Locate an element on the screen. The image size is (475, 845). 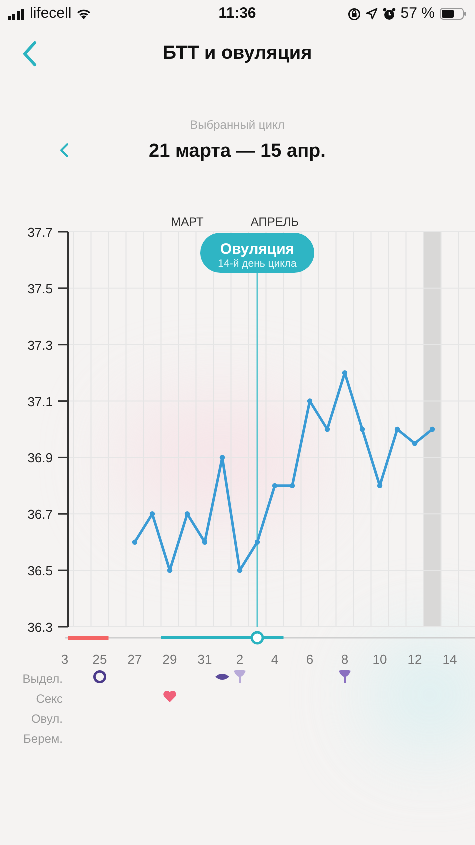
x-tick-label: 29 is located at coordinates (170, 659).